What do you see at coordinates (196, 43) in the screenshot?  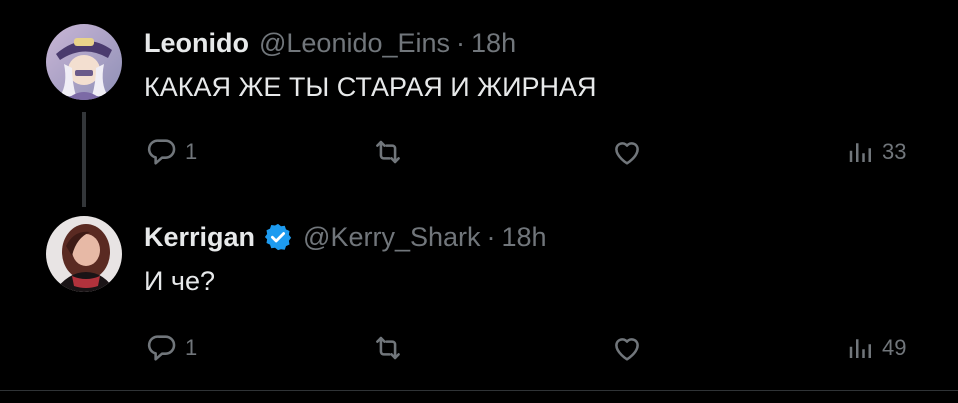 I see `display-name: Leonido` at bounding box center [196, 43].